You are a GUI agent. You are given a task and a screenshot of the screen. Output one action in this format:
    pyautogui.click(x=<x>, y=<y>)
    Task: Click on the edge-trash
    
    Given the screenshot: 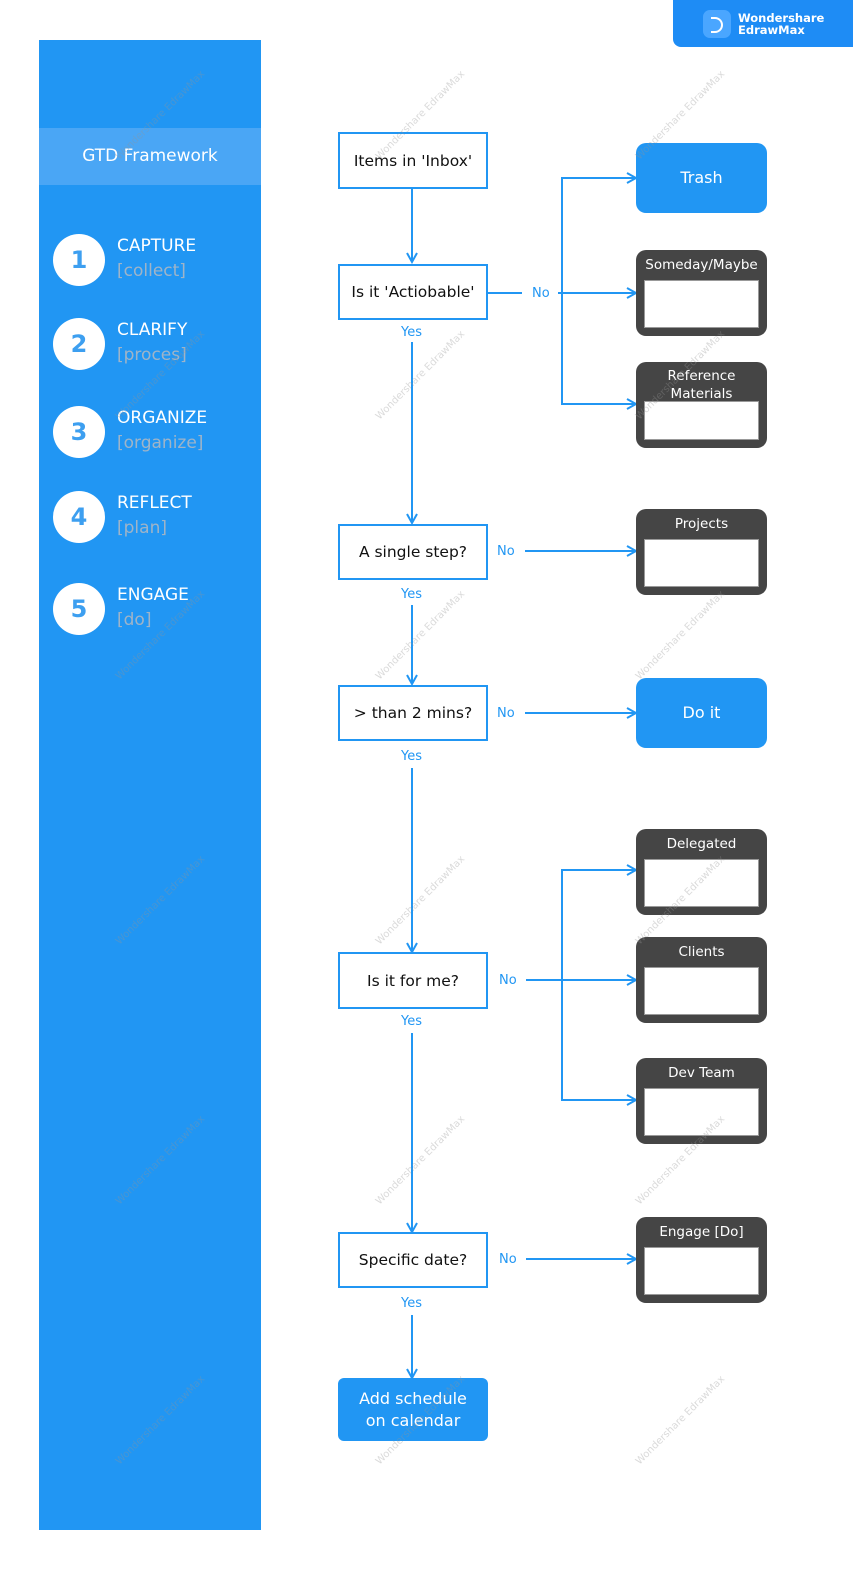 What is the action you would take?
    pyautogui.click(x=598, y=235)
    